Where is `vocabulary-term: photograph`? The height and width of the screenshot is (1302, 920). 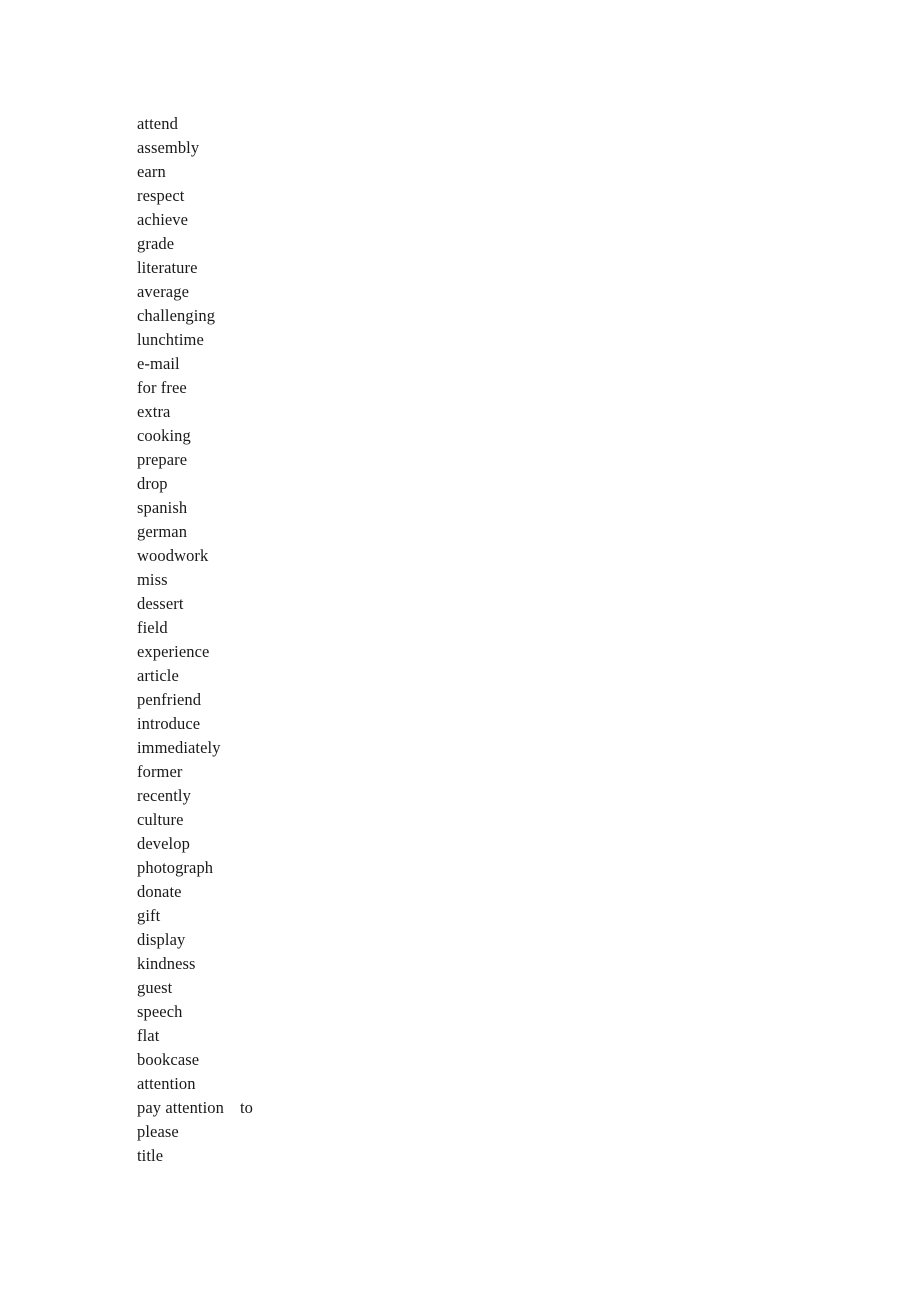
vocabulary-term: photograph is located at coordinates (175, 867).